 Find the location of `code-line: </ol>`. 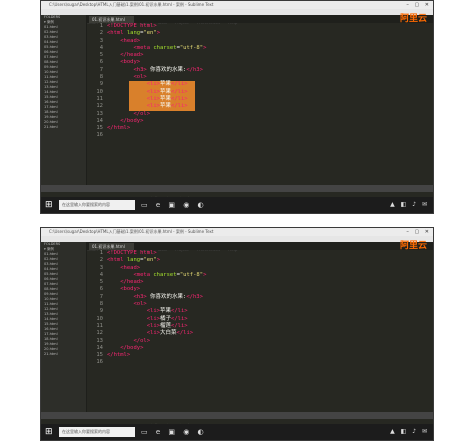

code-line: </ol> is located at coordinates (267, 341).